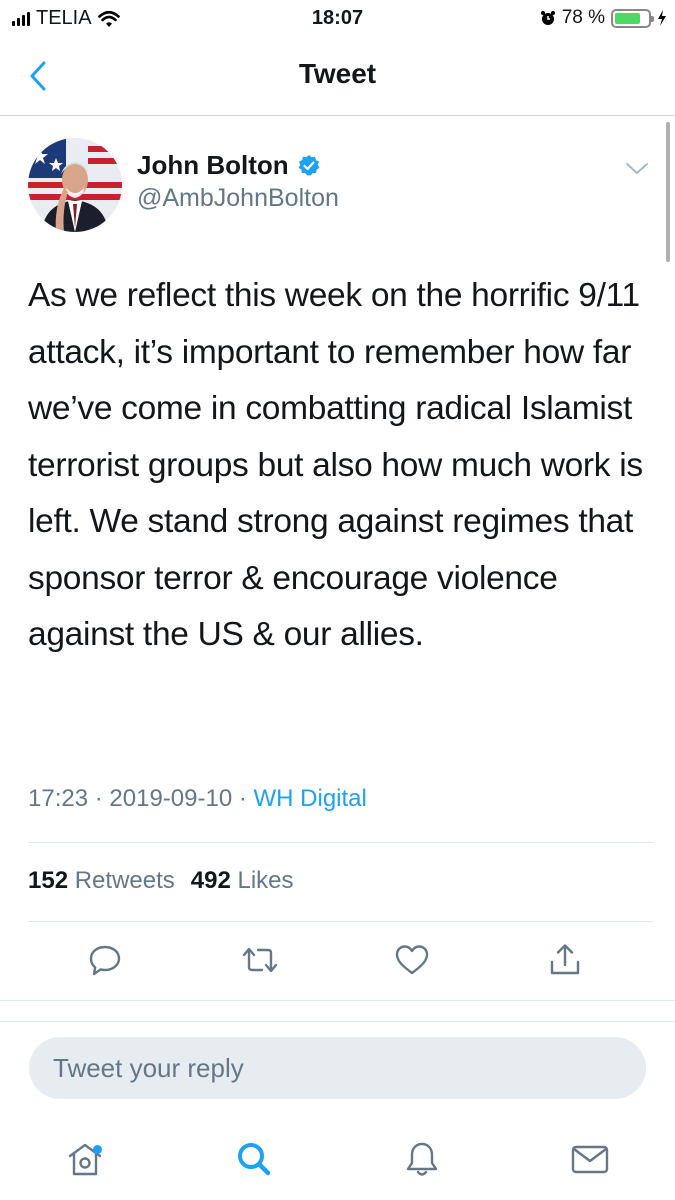 This screenshot has height=1200, width=675. Describe the element at coordinates (668, 192) in the screenshot. I see `scrollbar` at that location.